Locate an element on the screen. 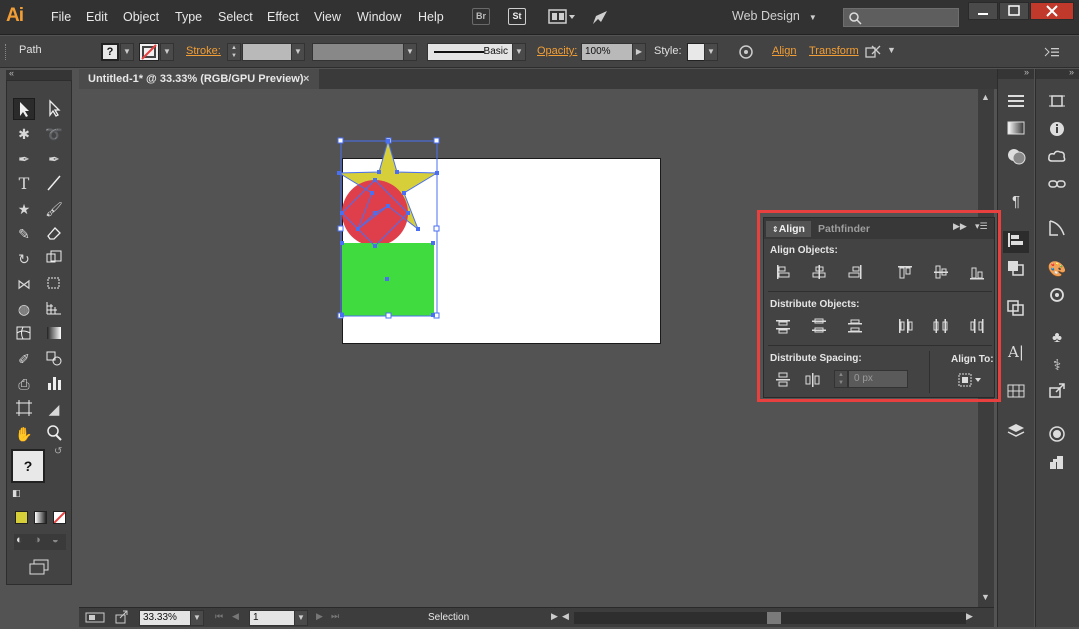  blend-tool is located at coordinates (54, 359).